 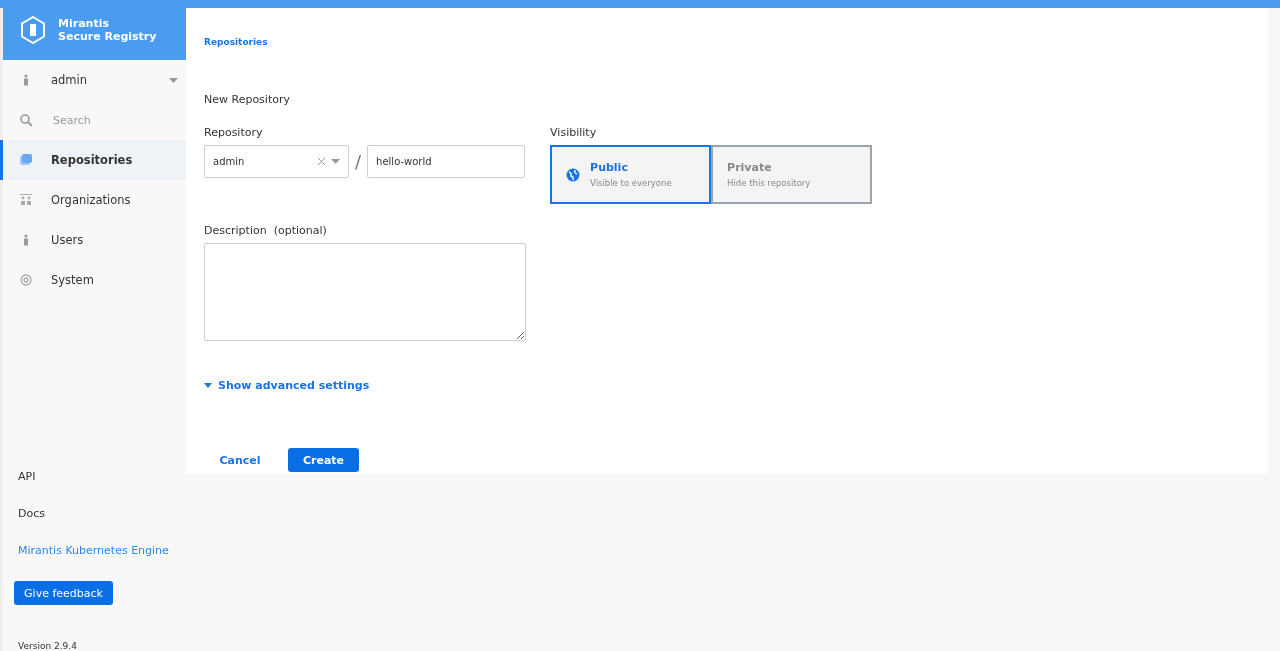 What do you see at coordinates (93, 80) in the screenshot?
I see `user-menu: admin` at bounding box center [93, 80].